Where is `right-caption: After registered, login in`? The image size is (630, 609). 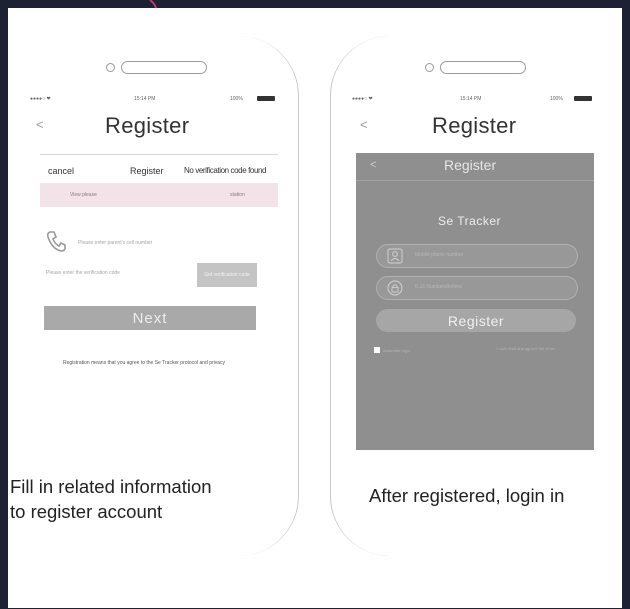 right-caption: After registered, login in is located at coordinates (467, 495).